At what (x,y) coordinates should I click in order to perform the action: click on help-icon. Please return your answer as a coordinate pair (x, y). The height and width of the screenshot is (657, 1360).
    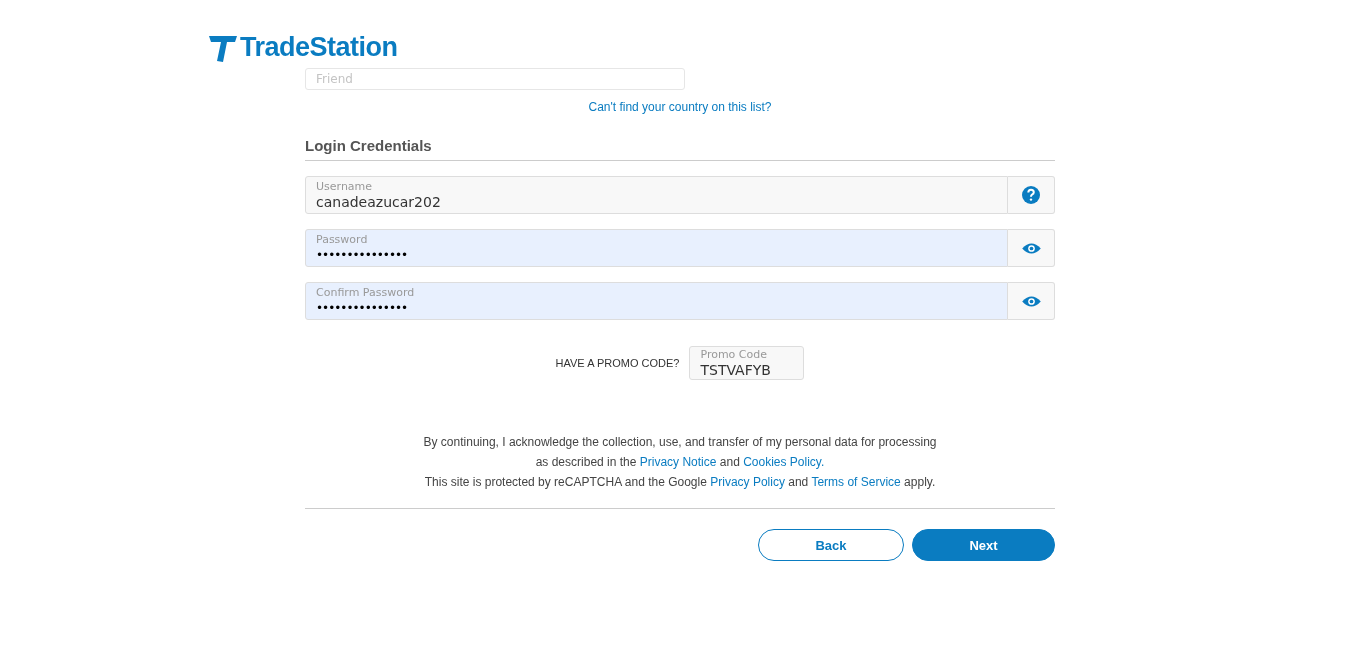
    Looking at the image, I should click on (1031, 195).